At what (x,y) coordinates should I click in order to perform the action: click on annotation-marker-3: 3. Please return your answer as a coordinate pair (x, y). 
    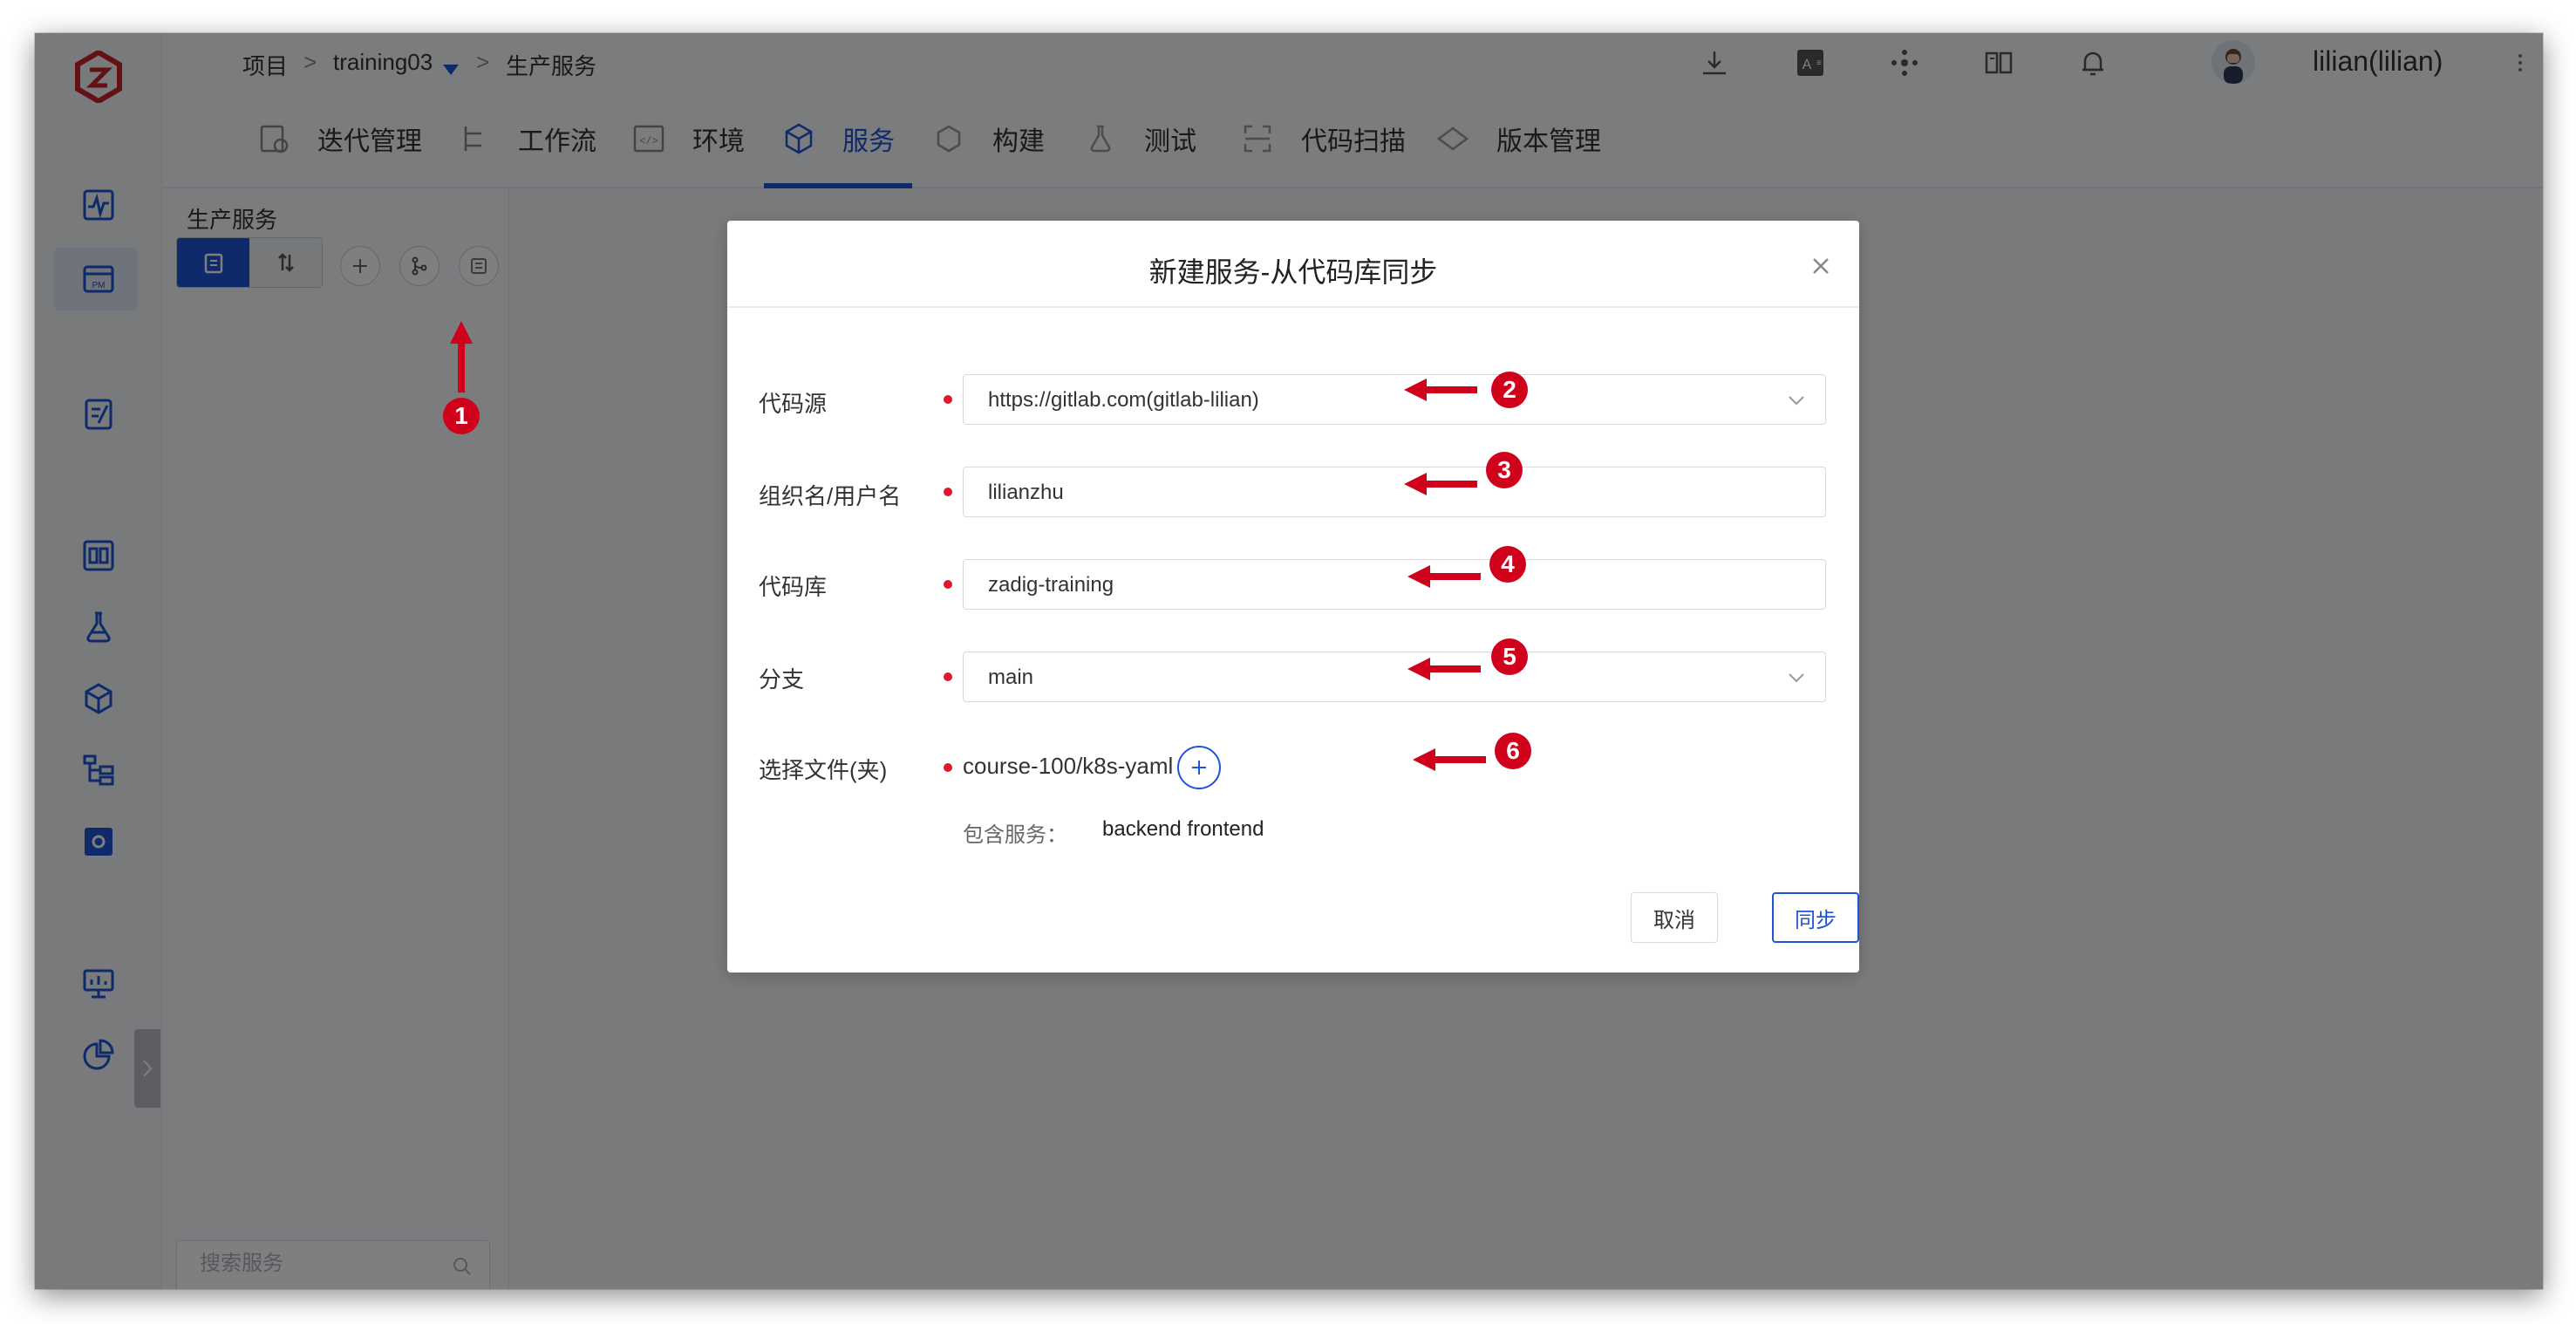
    Looking at the image, I should click on (1504, 470).